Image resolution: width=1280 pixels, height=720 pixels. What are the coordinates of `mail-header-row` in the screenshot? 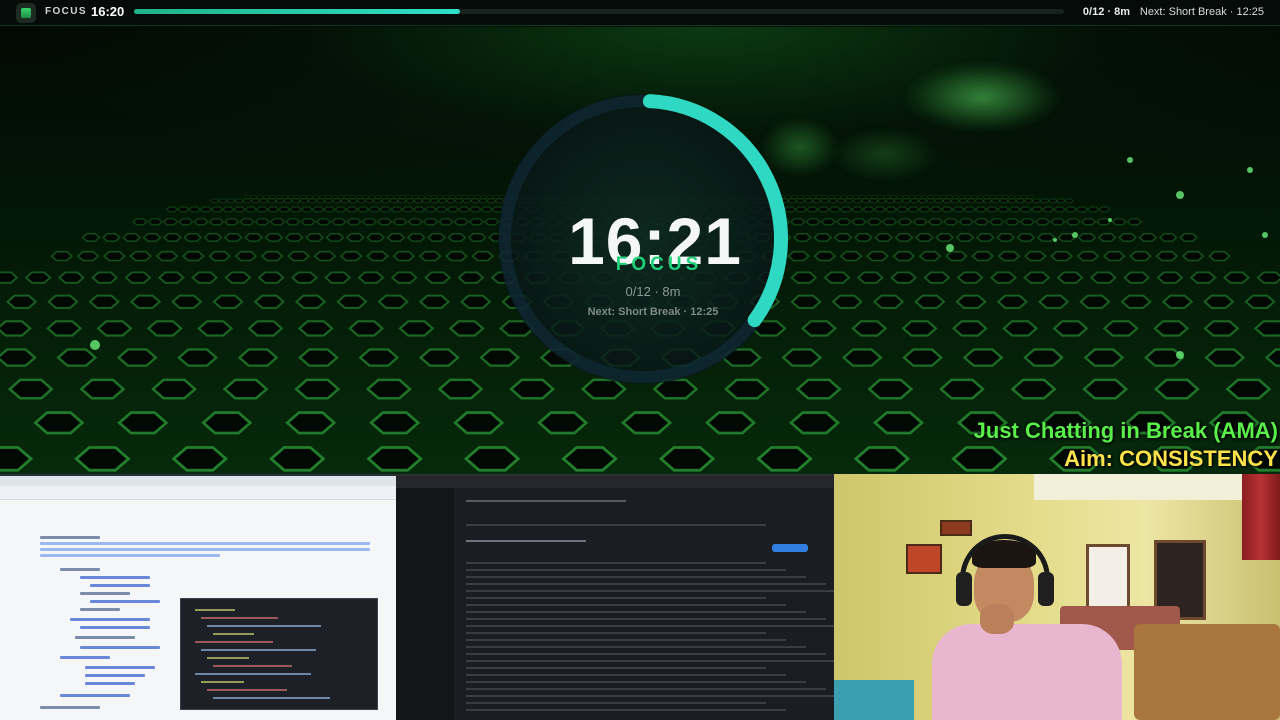 It's located at (546, 501).